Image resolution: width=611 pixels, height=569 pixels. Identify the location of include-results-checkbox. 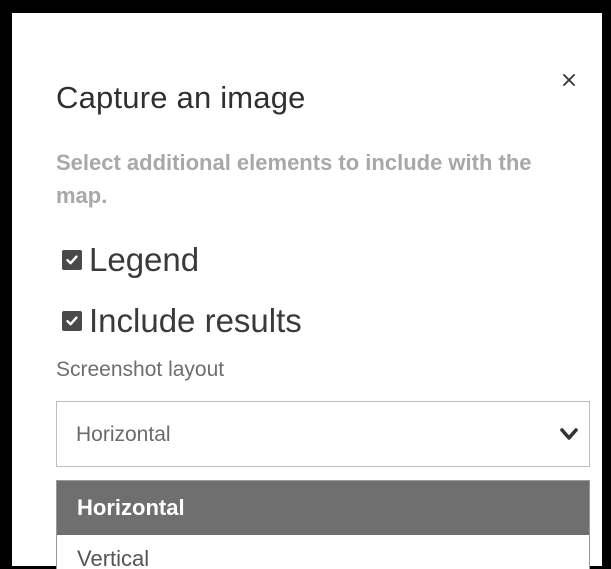
(72, 321).